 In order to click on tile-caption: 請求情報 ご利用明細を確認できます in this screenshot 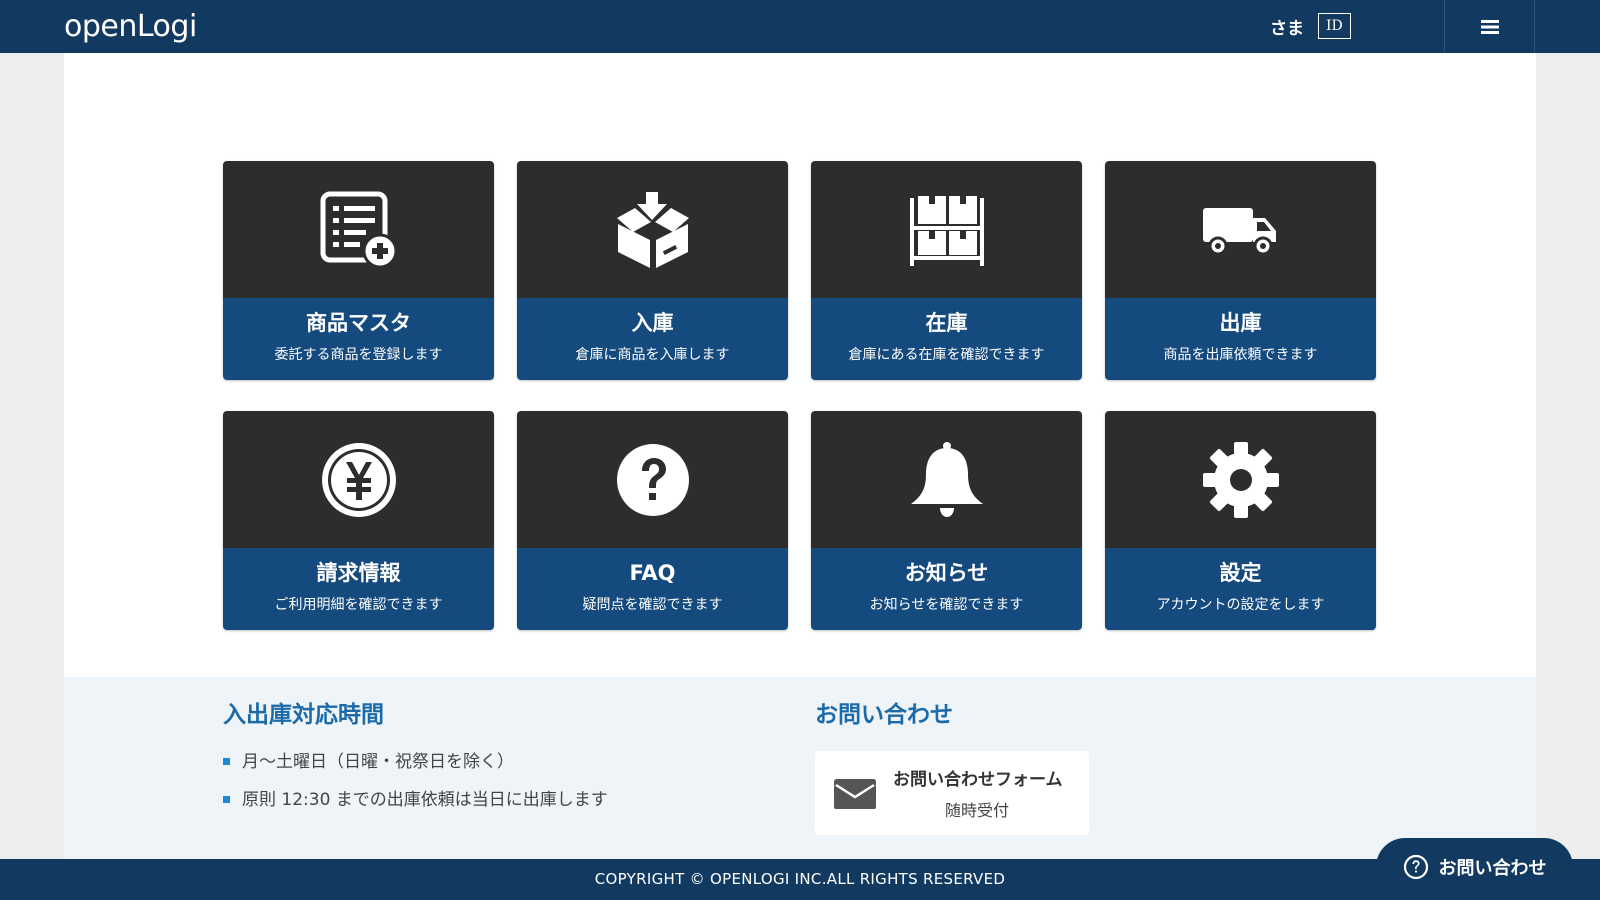, I will do `click(358, 589)`.